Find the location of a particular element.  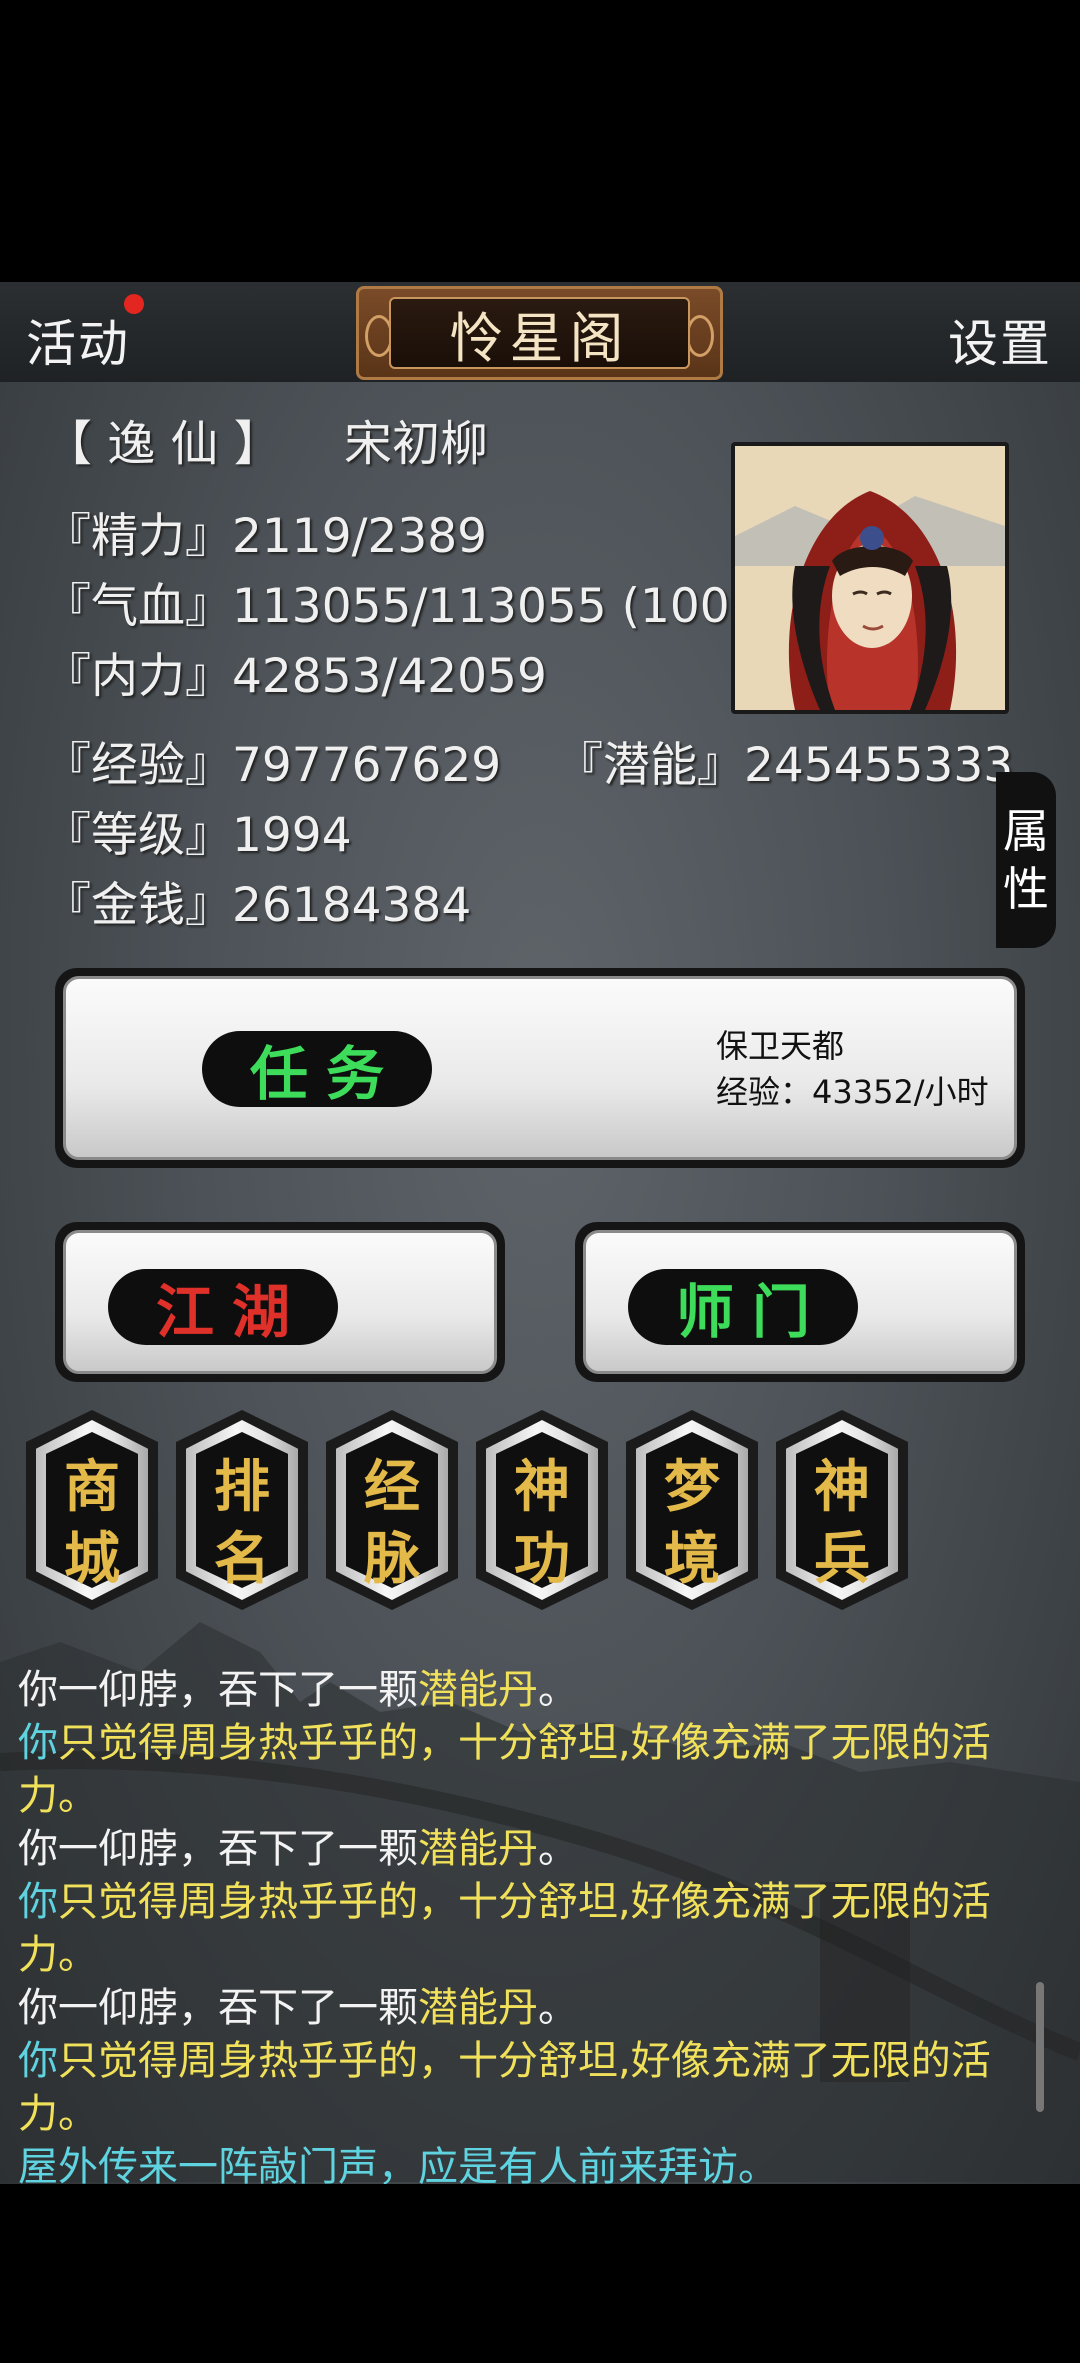

menu-label-bottom: 境 is located at coordinates (692, 1559).